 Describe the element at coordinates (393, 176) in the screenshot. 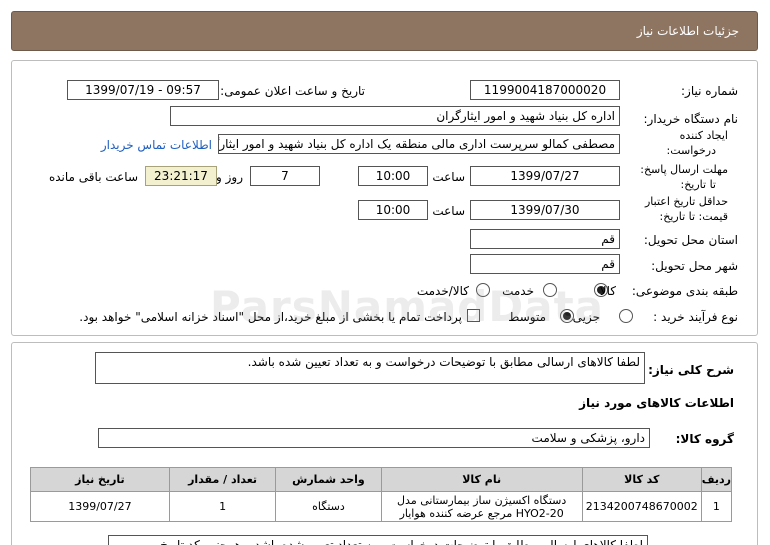

I see `deadline-time-field: 10:00` at that location.